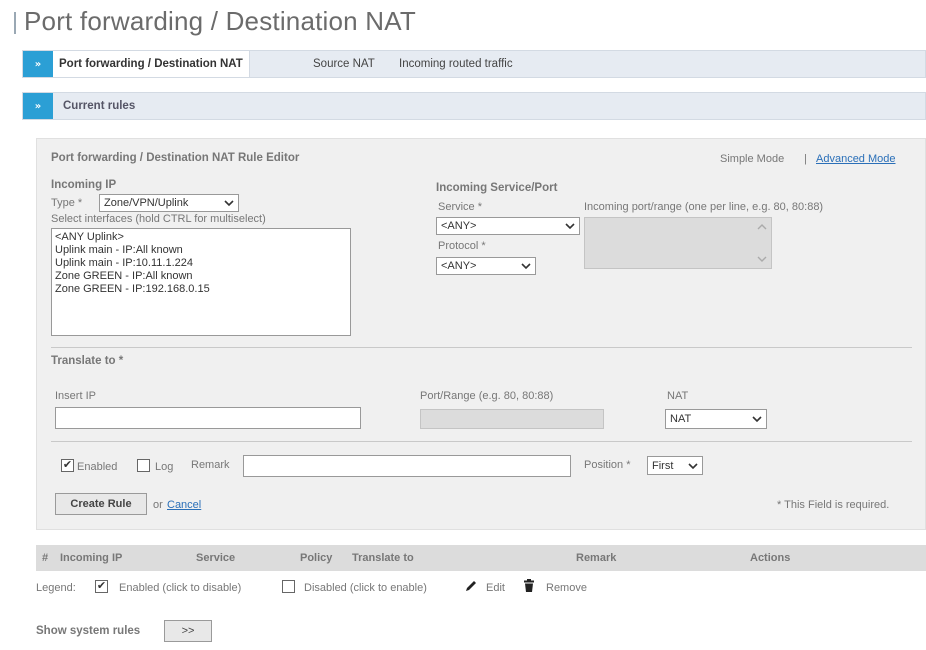 This screenshot has height=650, width=926. What do you see at coordinates (459, 266) in the screenshot?
I see `protocol-select-value: <ANY>` at bounding box center [459, 266].